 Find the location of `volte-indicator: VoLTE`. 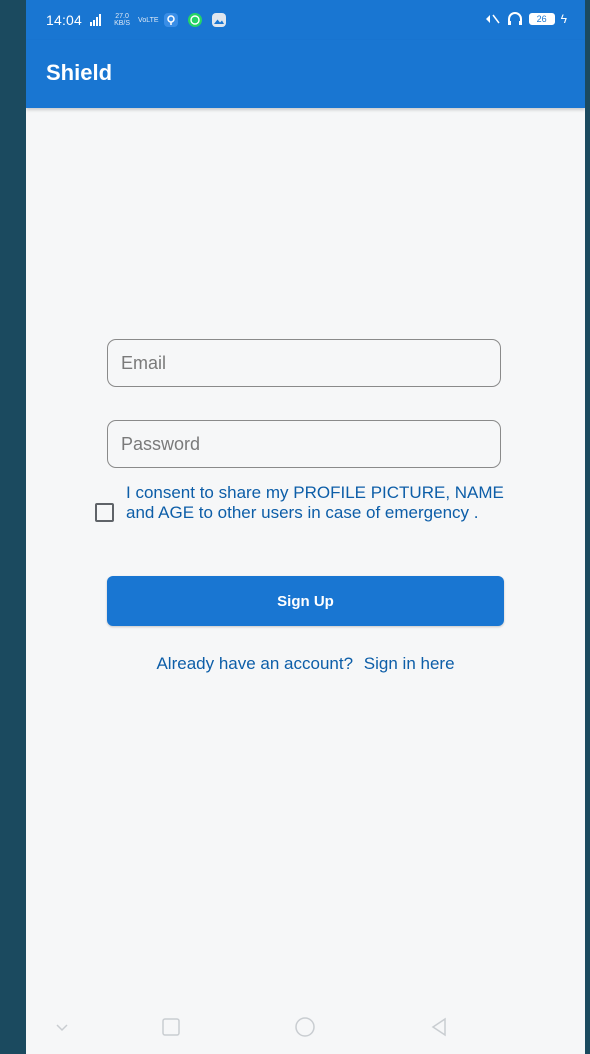

volte-indicator: VoLTE is located at coordinates (148, 20).